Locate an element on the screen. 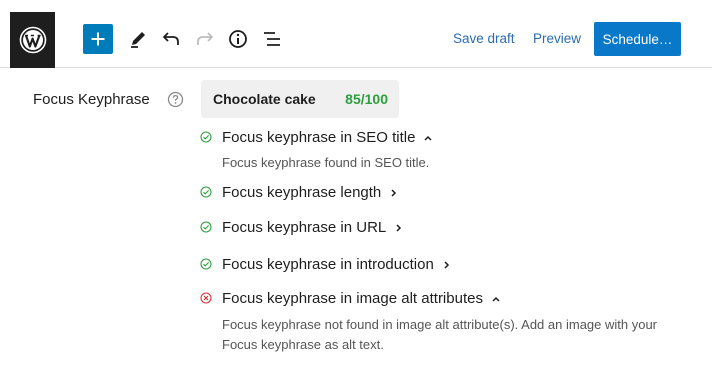  plus-icon is located at coordinates (98, 39).